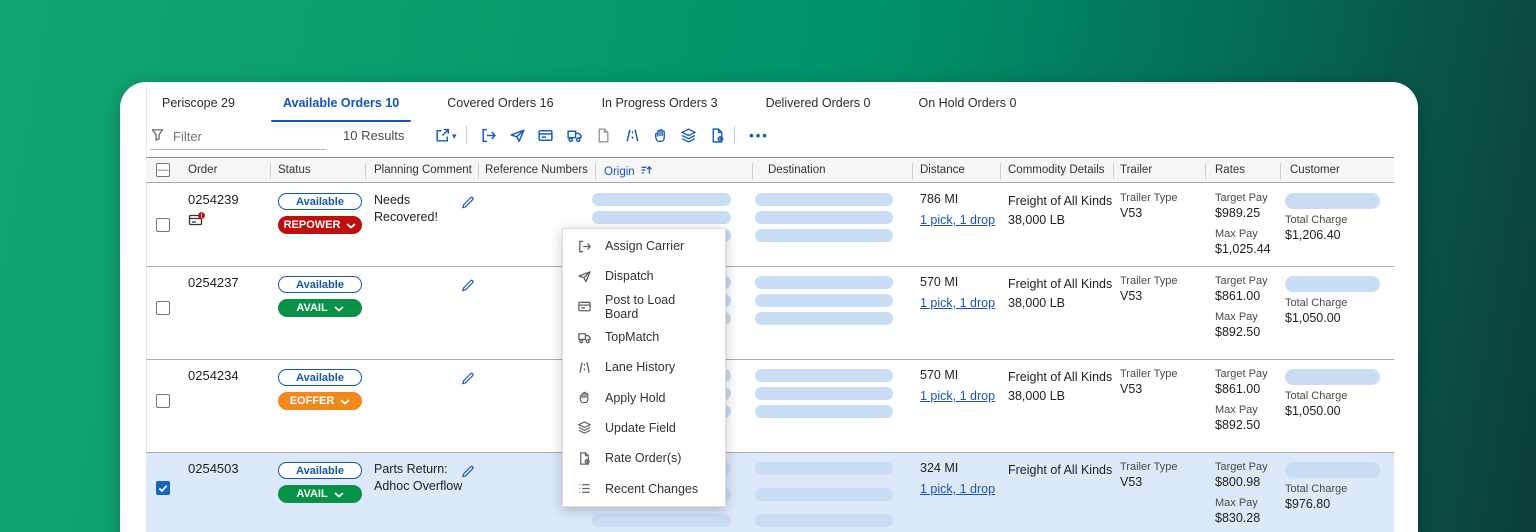 This screenshot has height=532, width=1536. What do you see at coordinates (442, 135) in the screenshot?
I see `export-icon` at bounding box center [442, 135].